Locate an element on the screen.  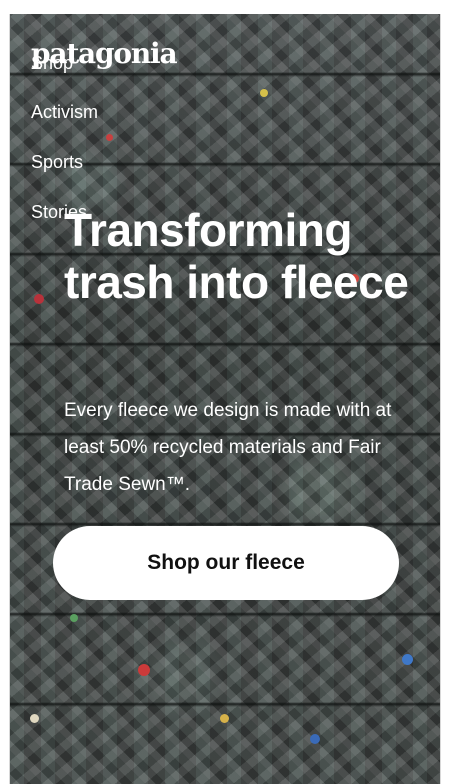
nav-link-sports: Sports is located at coordinates (57, 162).